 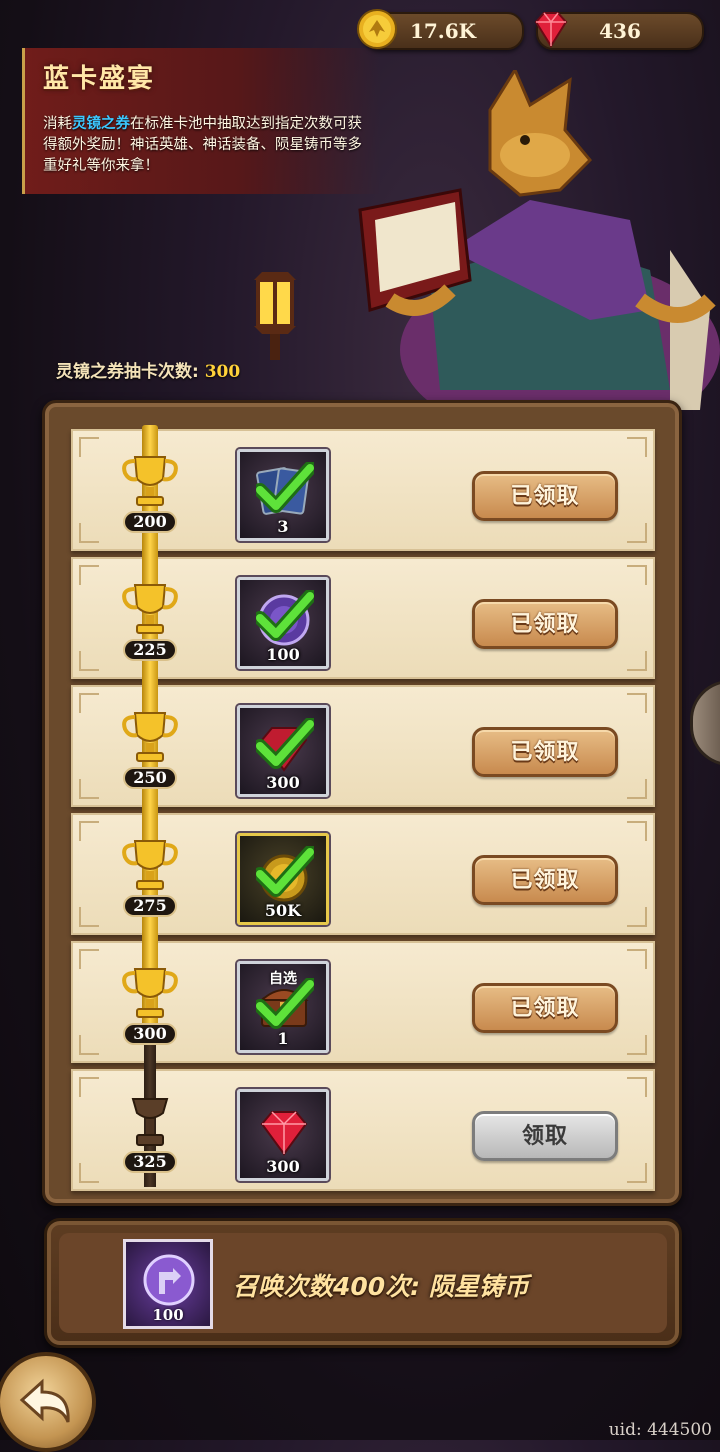 I want to click on reward-qty: 1, so click(x=283, y=1038).